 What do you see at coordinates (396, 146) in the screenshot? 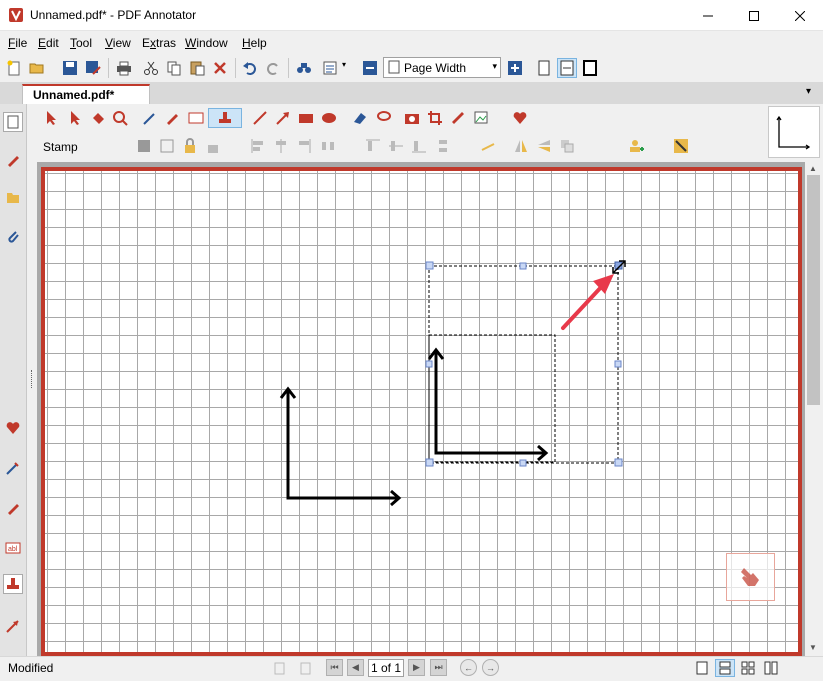
I see `align-middle-icon` at bounding box center [396, 146].